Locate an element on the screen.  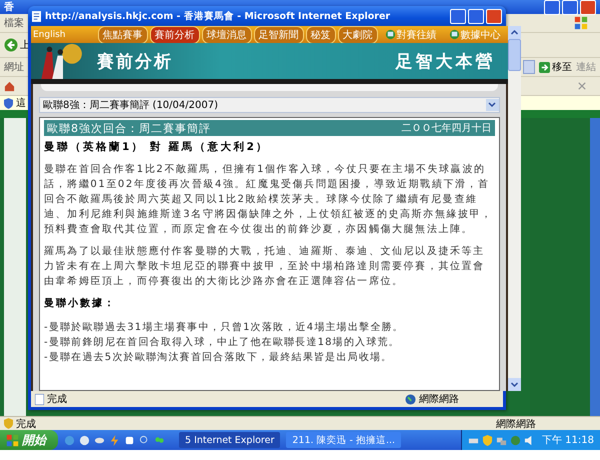
links-label: 連結 is located at coordinates (586, 67).